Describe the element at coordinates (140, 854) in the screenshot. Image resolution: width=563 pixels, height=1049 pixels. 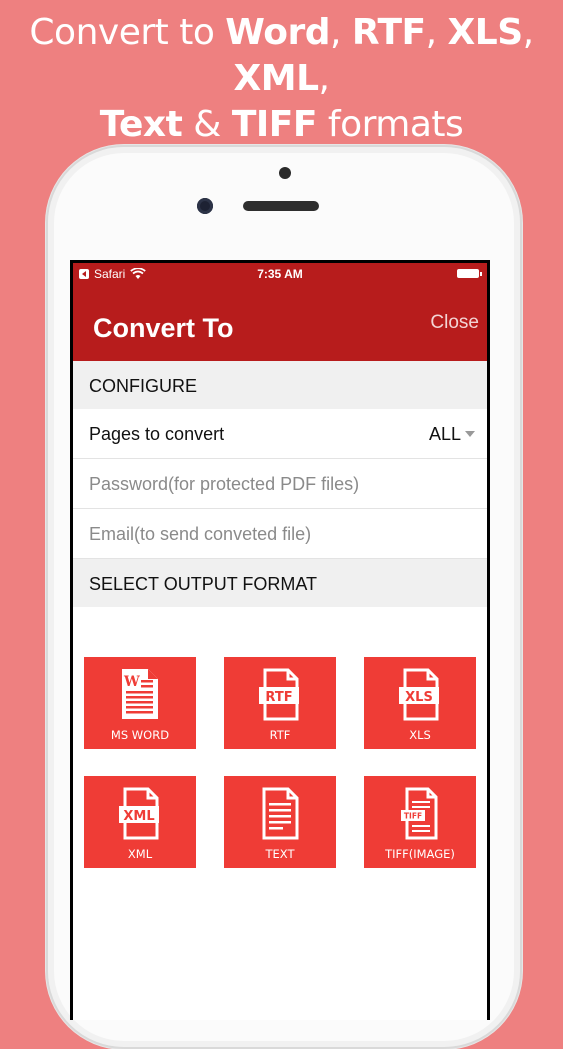
I see `format-label: XML` at that location.